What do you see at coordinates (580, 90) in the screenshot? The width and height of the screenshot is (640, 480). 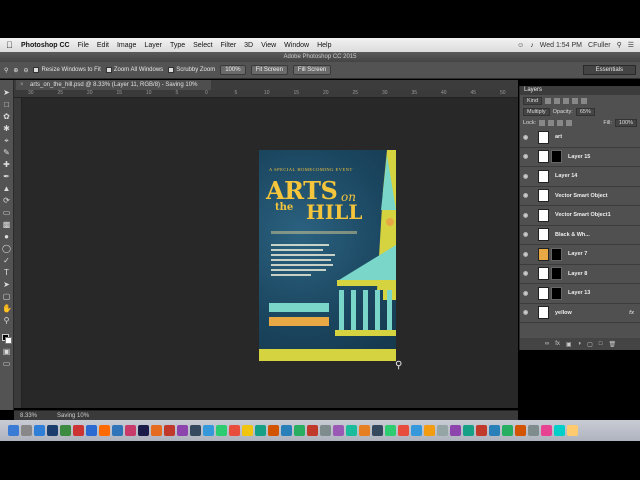 I see `layers-panel-title: Layers` at bounding box center [580, 90].